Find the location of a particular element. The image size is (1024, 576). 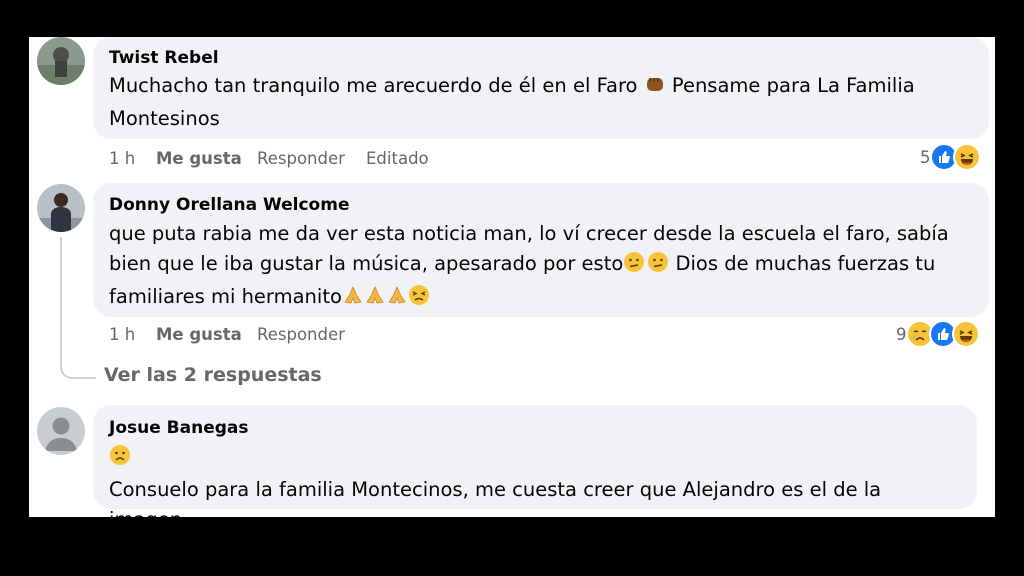

reaction-count: 5 is located at coordinates (925, 157).